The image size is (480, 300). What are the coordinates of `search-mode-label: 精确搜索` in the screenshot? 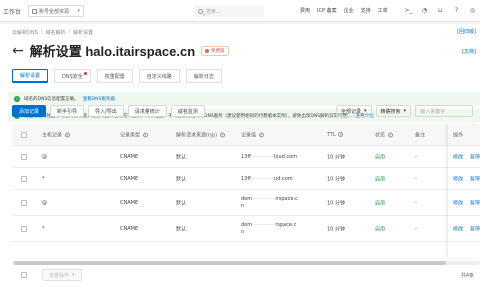 It's located at (390, 111).